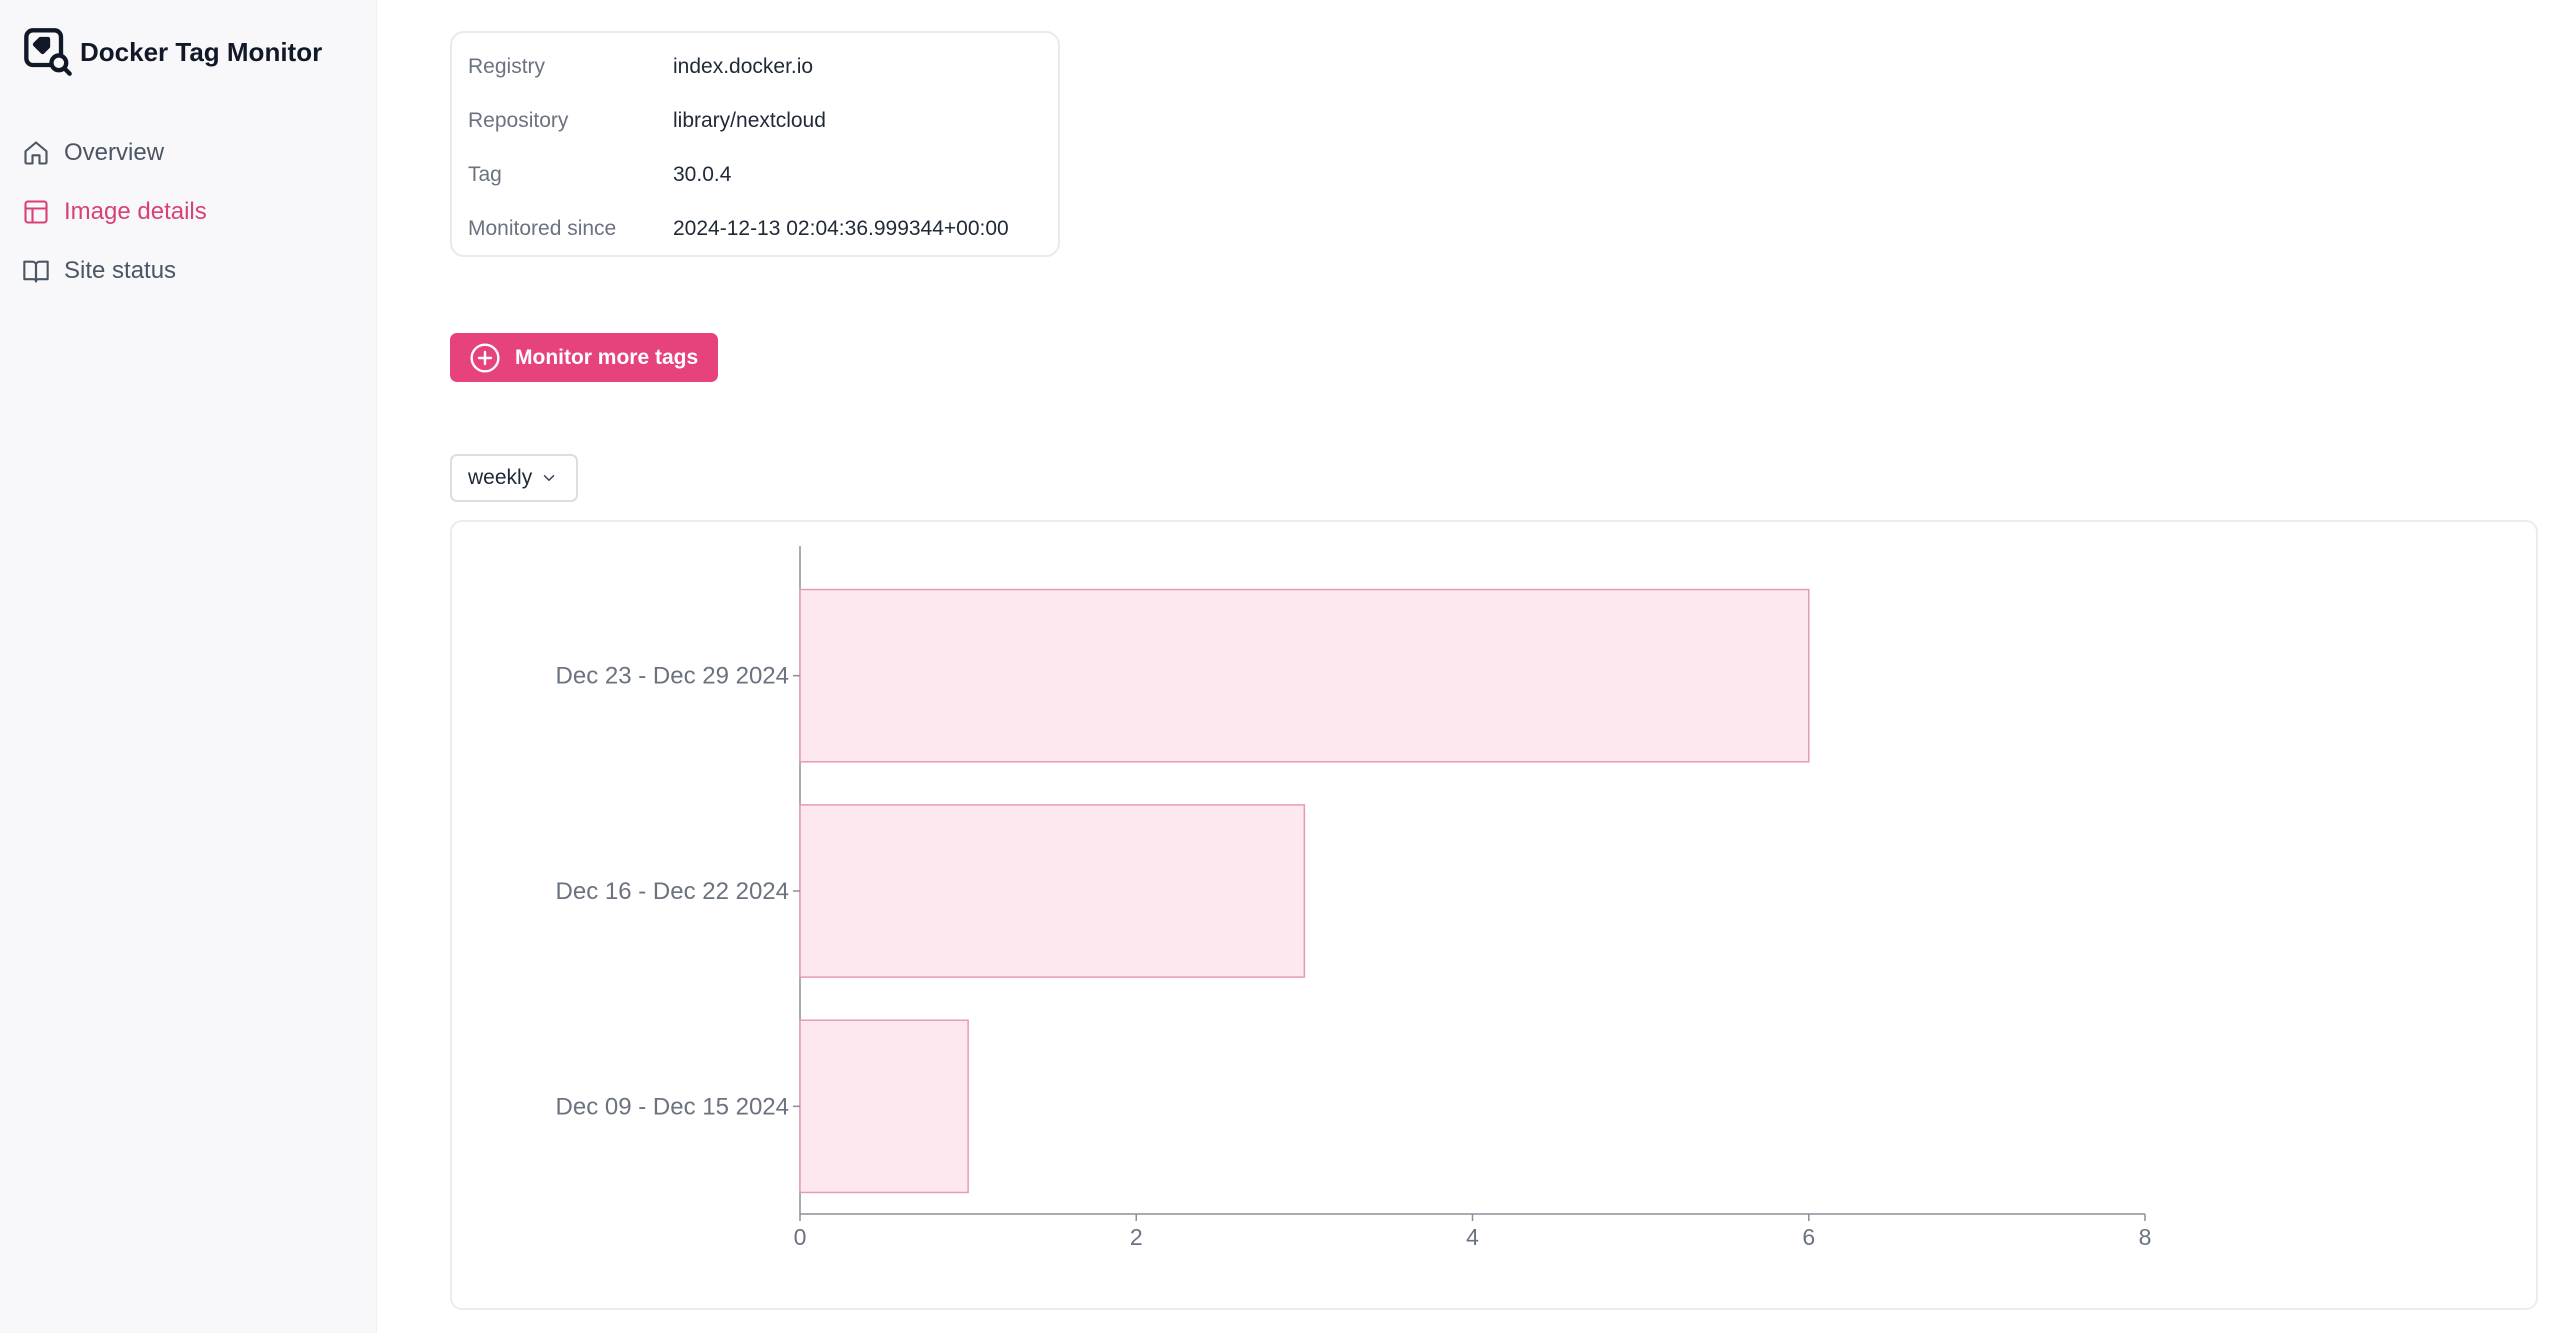 The width and height of the screenshot is (2560, 1333). Describe the element at coordinates (672, 676) in the screenshot. I see `y-tick-label: Dec 23 - Dec 29 2024` at that location.